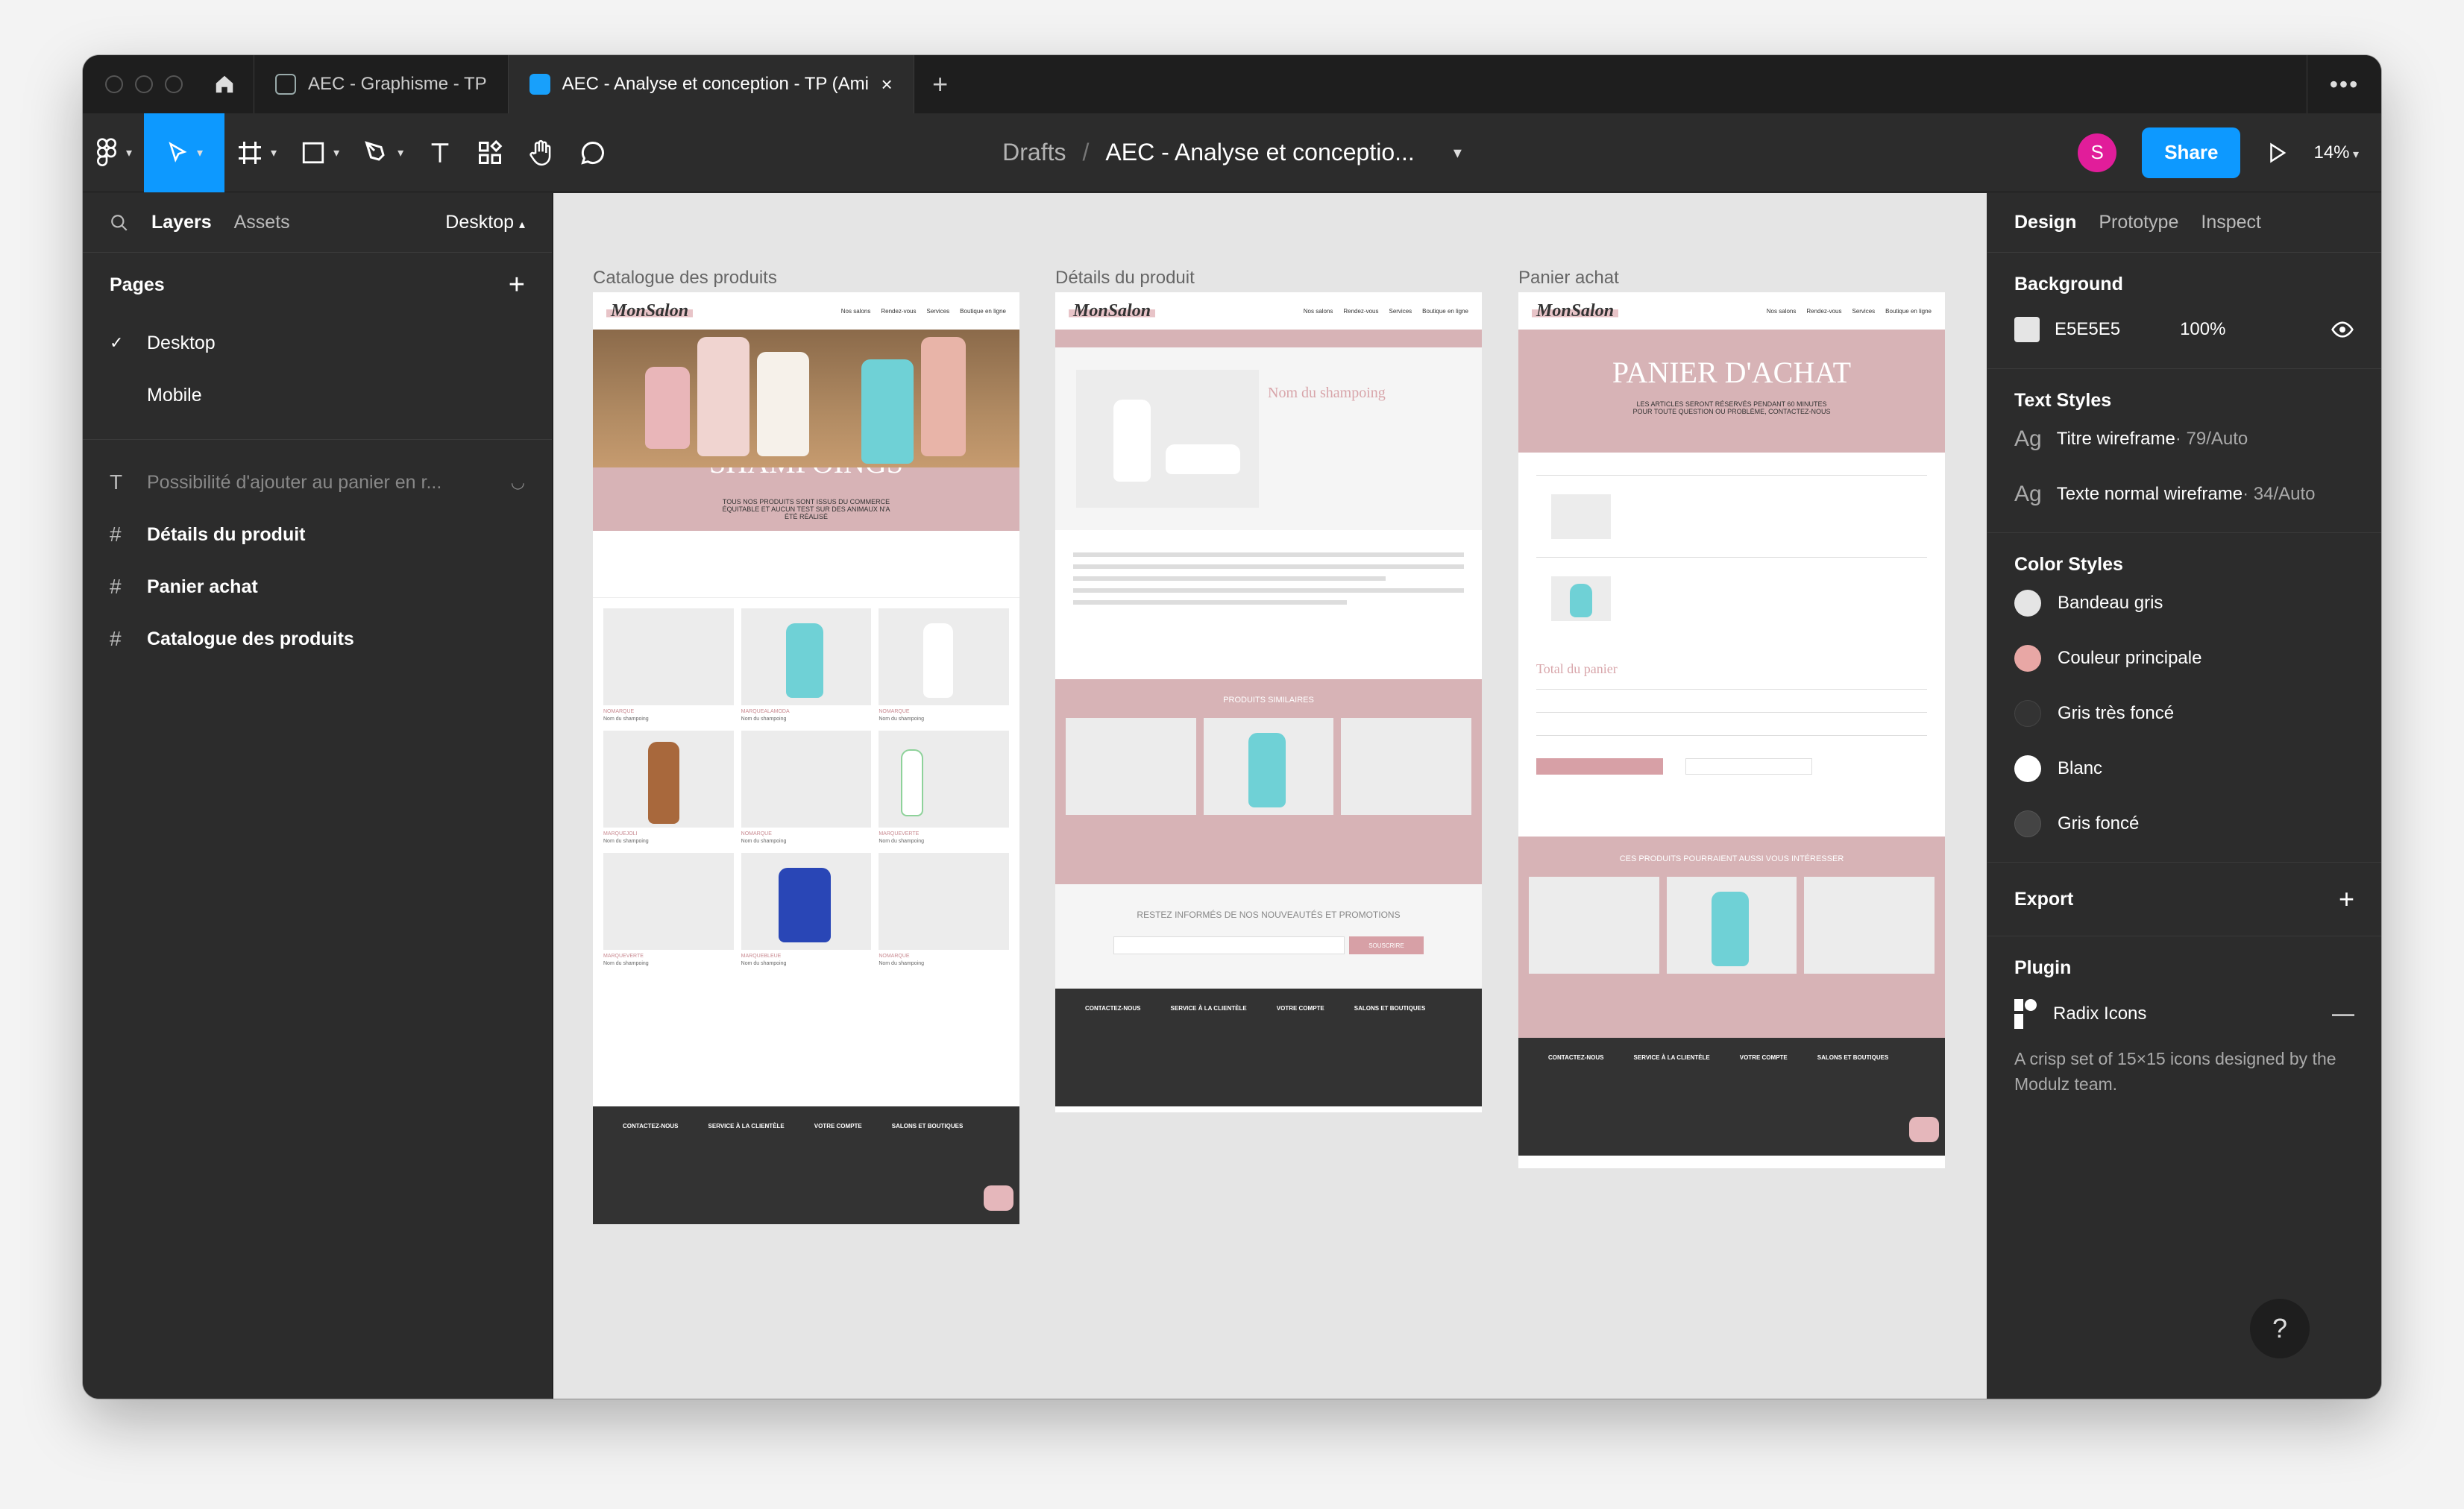 This screenshot has width=2464, height=1509. What do you see at coordinates (317, 587) in the screenshot?
I see `layer-frame-panier: # Panier achat` at bounding box center [317, 587].